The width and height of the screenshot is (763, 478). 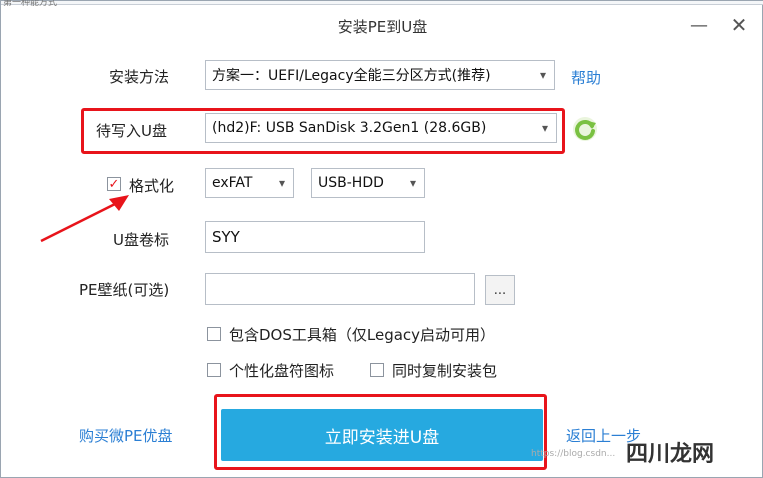 I want to click on copy-package-label: 同时复制安装包, so click(x=445, y=371).